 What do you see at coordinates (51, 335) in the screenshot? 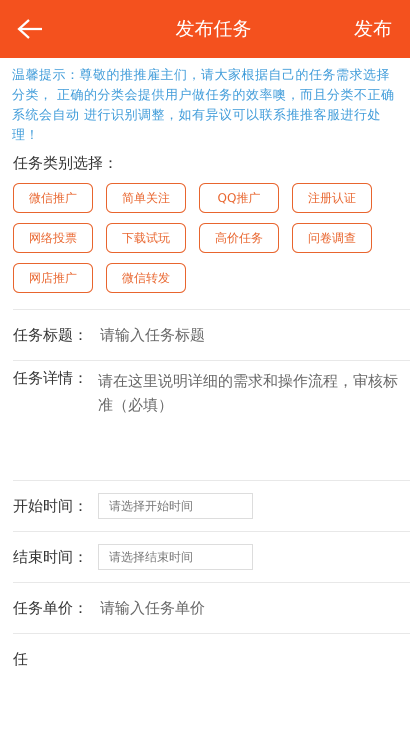
I see `field-label: 任务标题：` at bounding box center [51, 335].